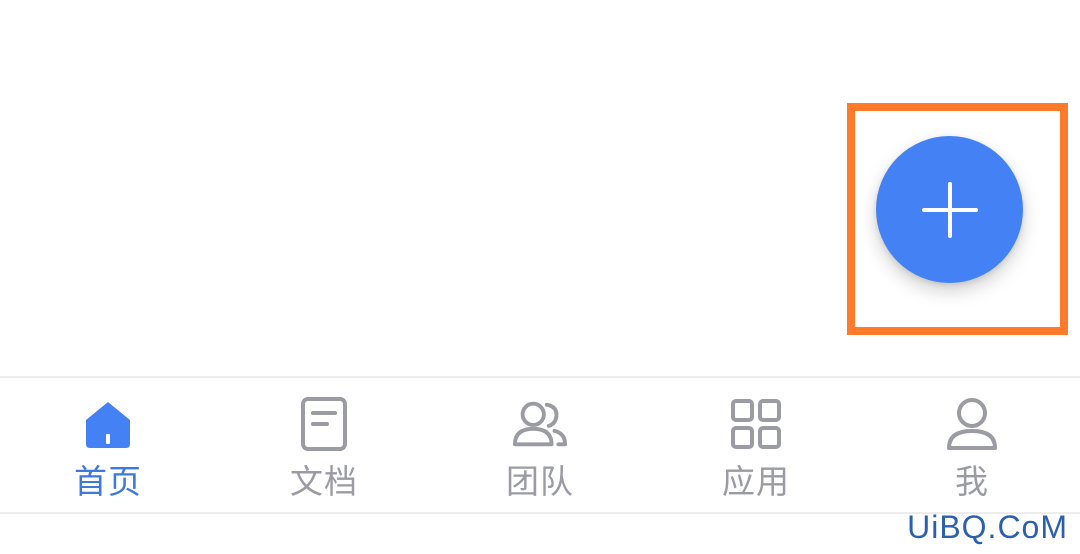  Describe the element at coordinates (987, 527) in the screenshot. I see `watermark-text: UiBQ.CoM` at that location.